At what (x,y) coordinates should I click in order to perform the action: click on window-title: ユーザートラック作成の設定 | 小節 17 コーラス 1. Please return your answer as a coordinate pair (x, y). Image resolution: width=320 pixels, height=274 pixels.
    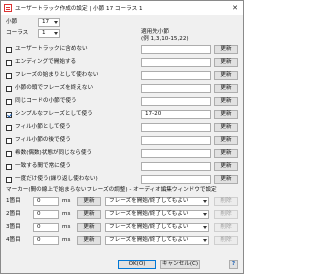
    Looking at the image, I should click on (79, 9).